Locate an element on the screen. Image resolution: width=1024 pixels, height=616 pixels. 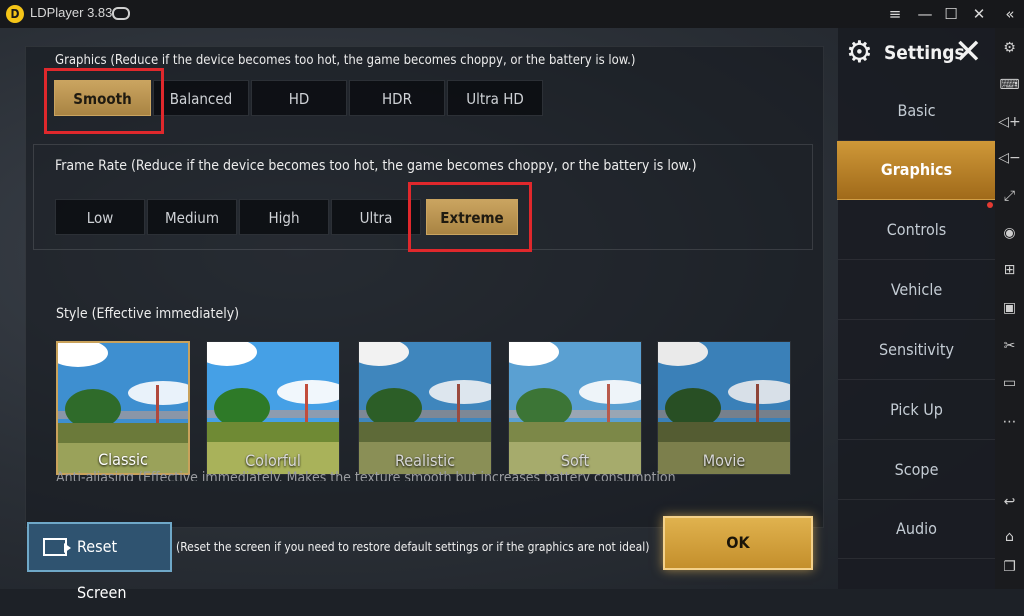
graphics-option-hd: HD is located at coordinates (299, 98).